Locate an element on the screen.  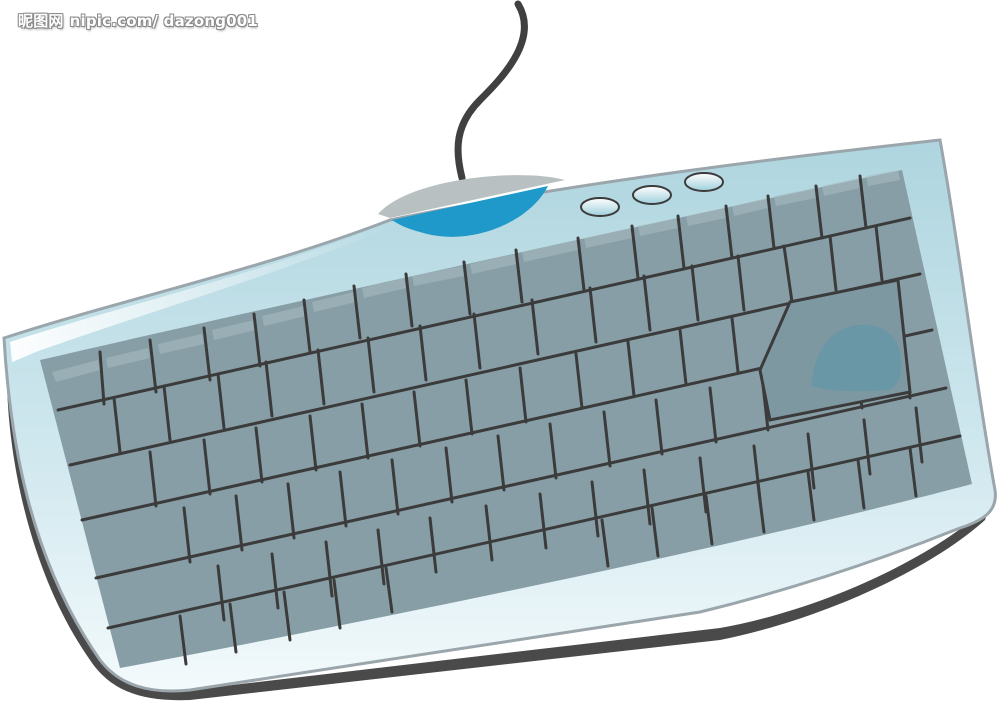
watermark-brand: 昵图网 is located at coordinates (41, 21).